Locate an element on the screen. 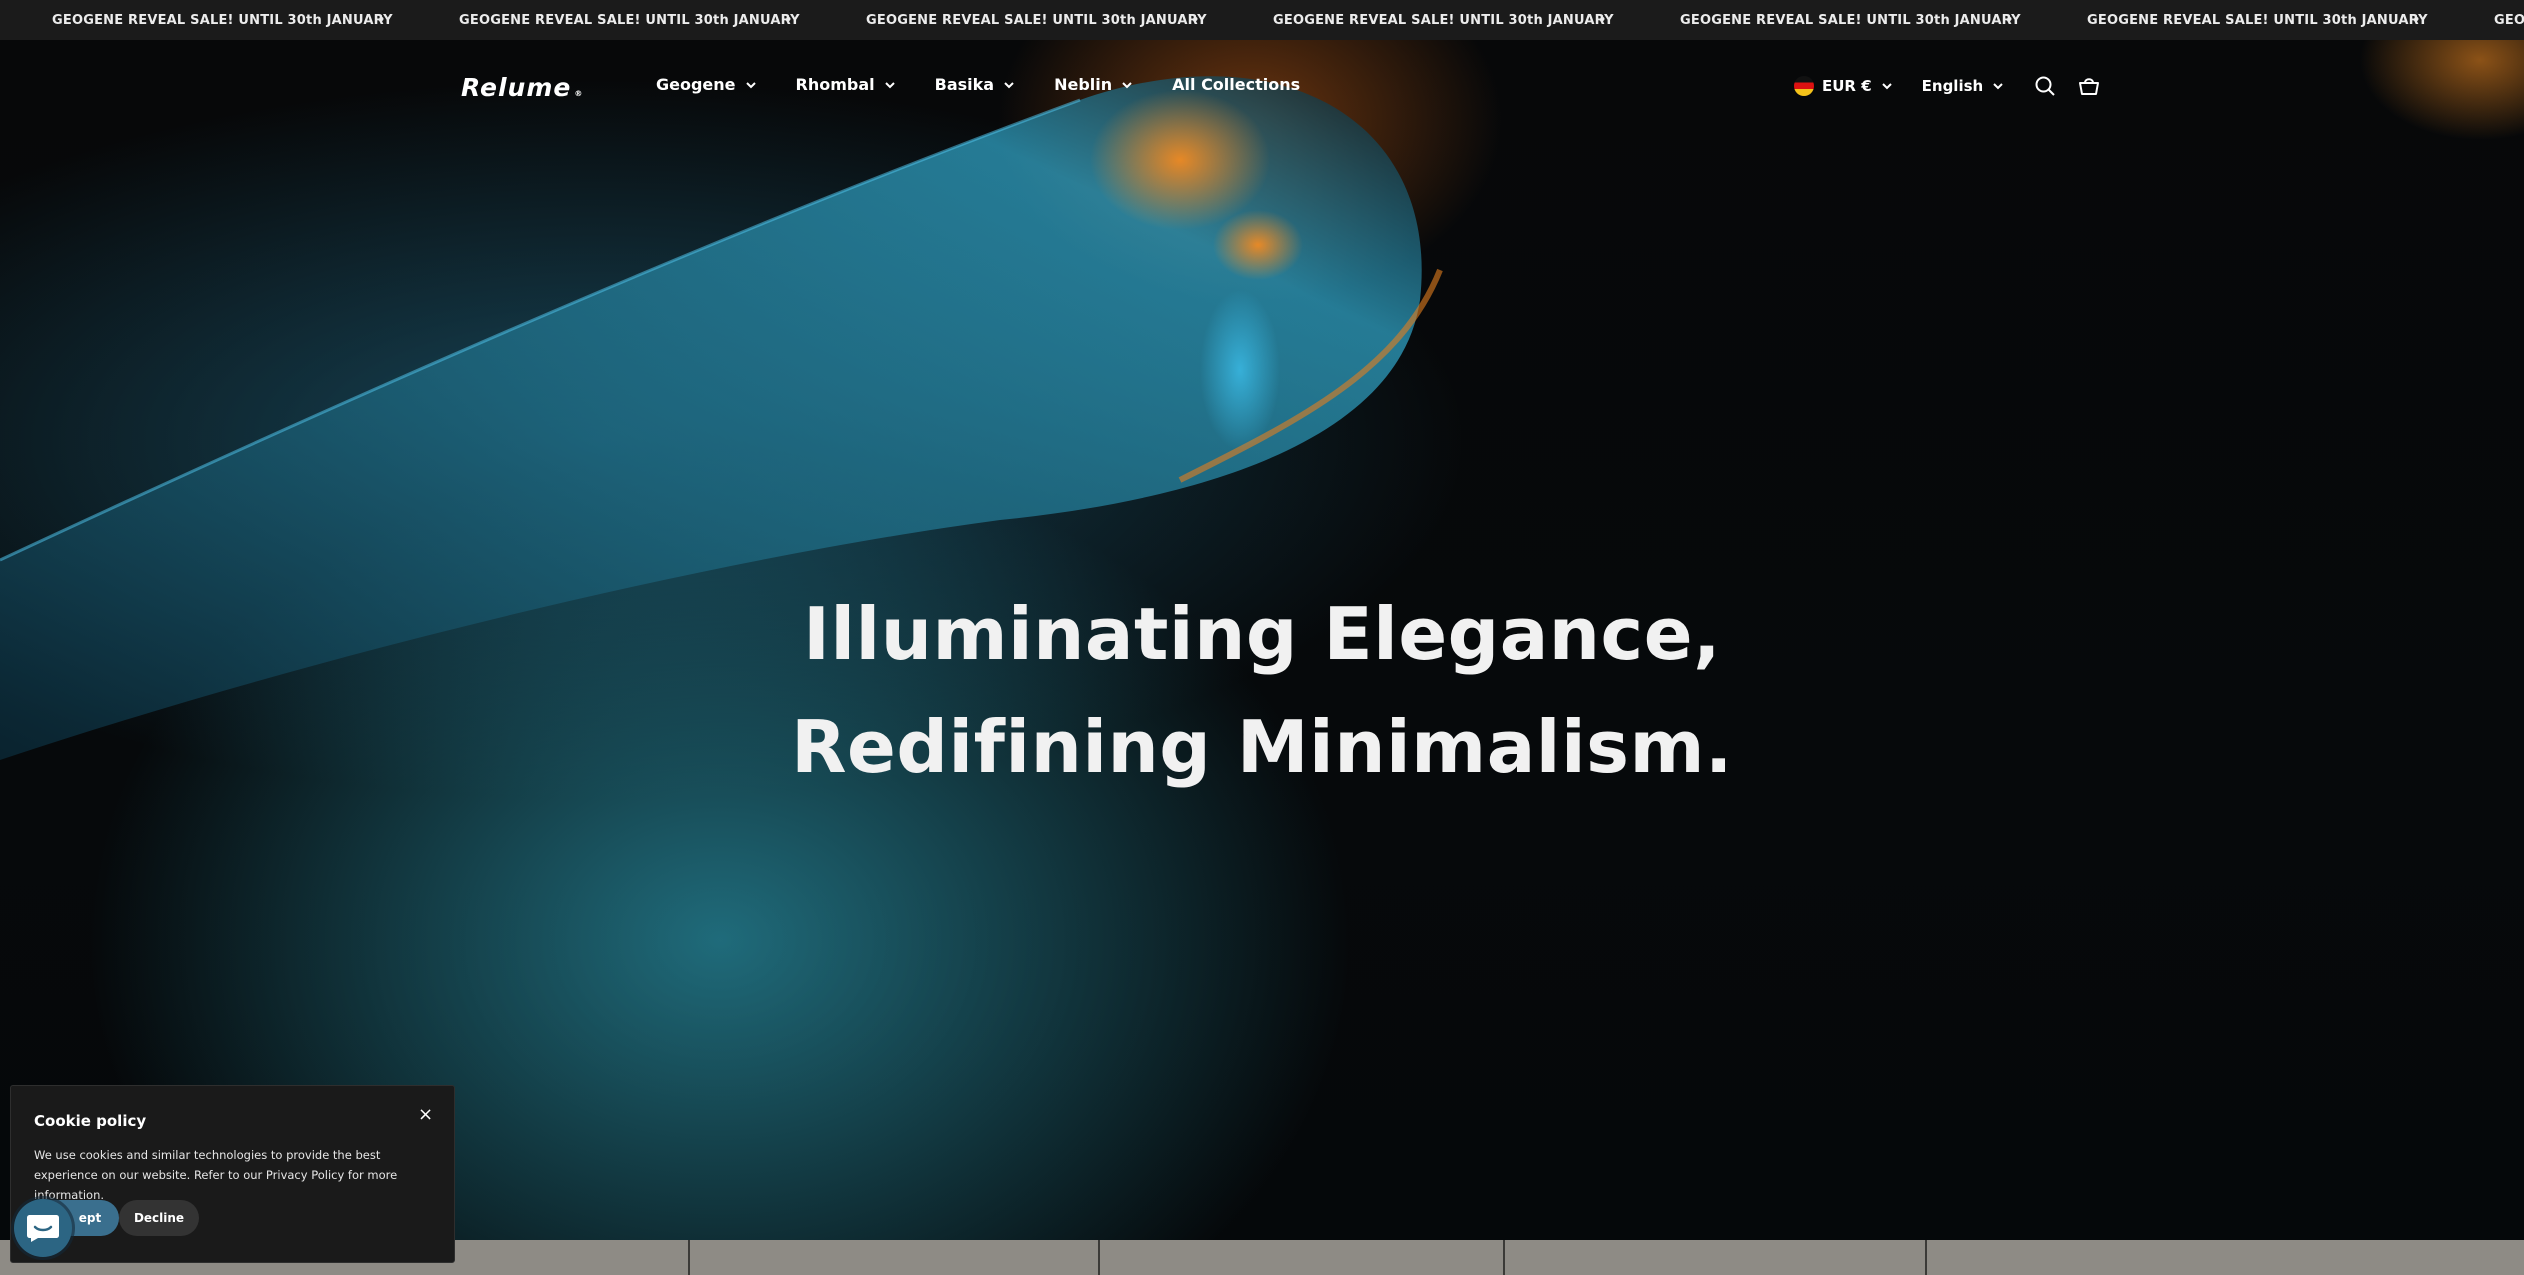 This screenshot has width=2524, height=1275. nav-item-basika: Basika is located at coordinates (974, 84).